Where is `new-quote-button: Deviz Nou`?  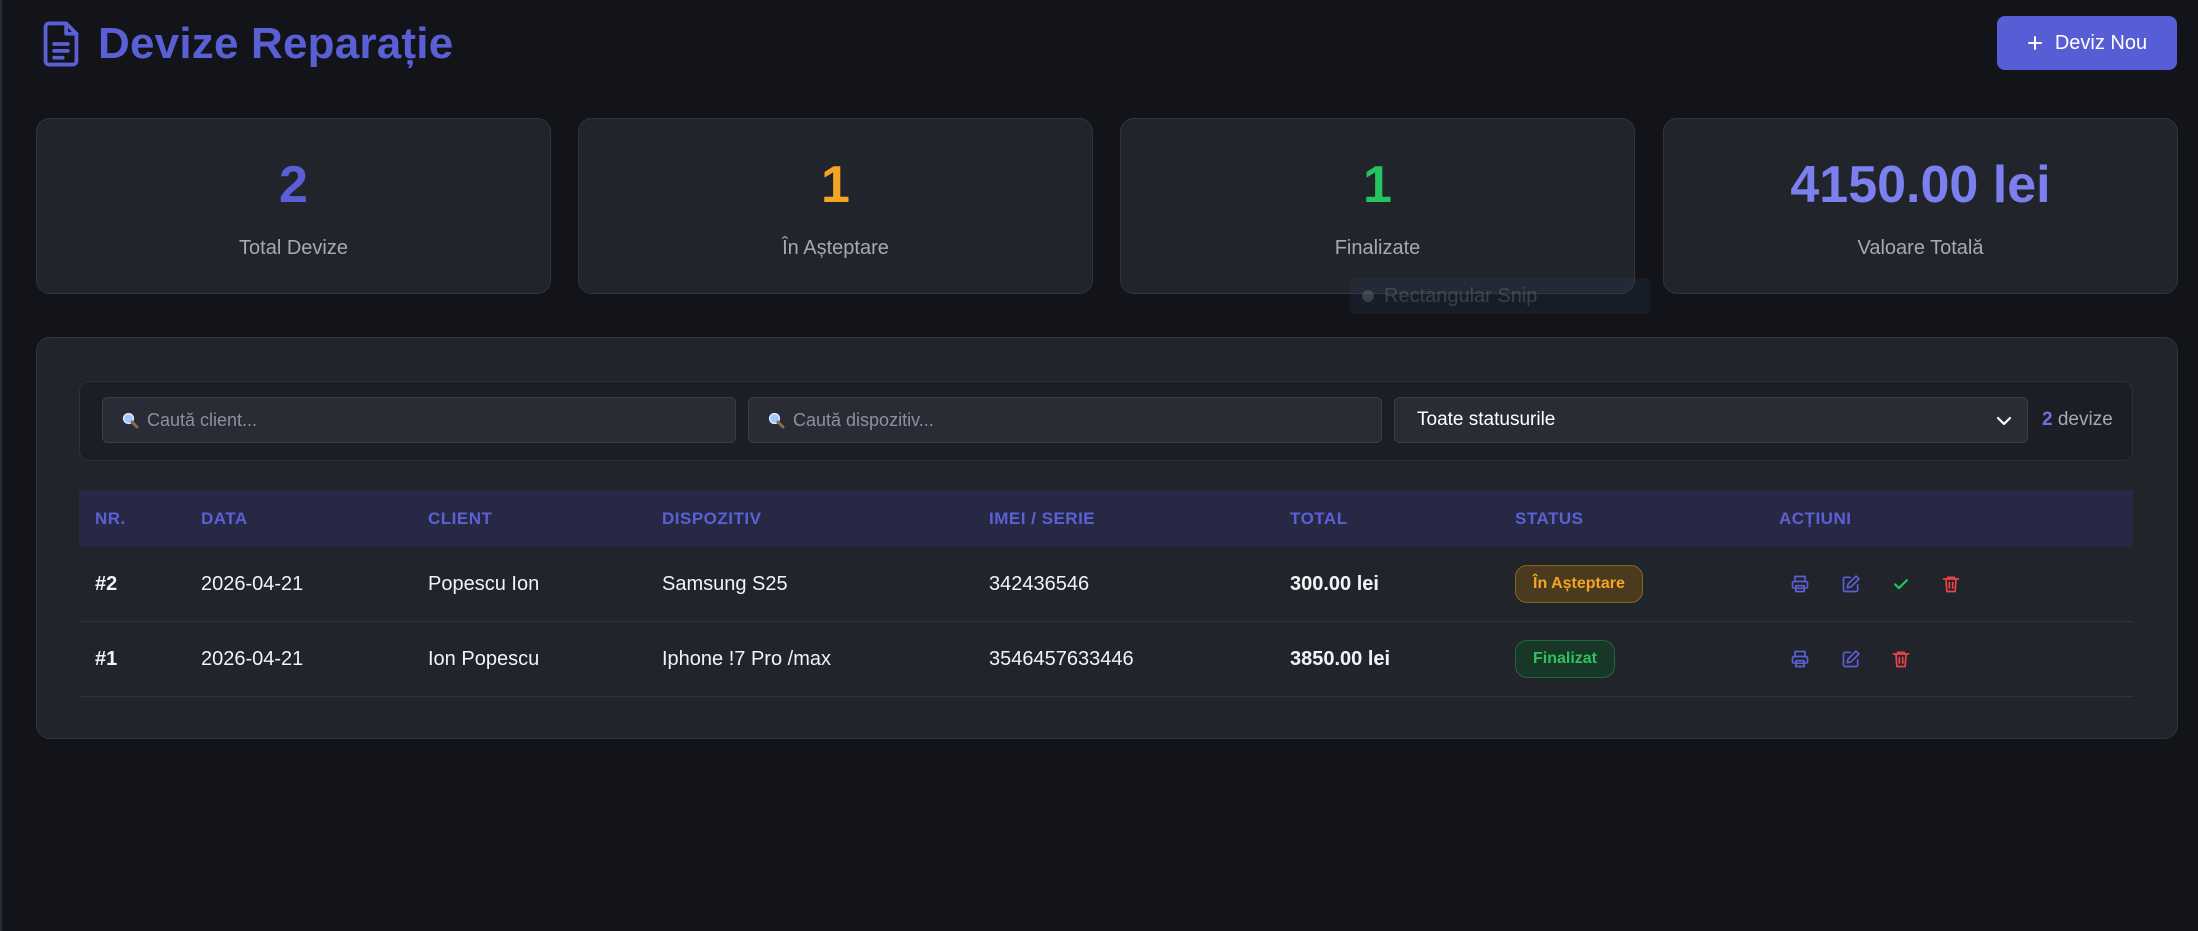
new-quote-button: Deviz Nou is located at coordinates (2087, 43).